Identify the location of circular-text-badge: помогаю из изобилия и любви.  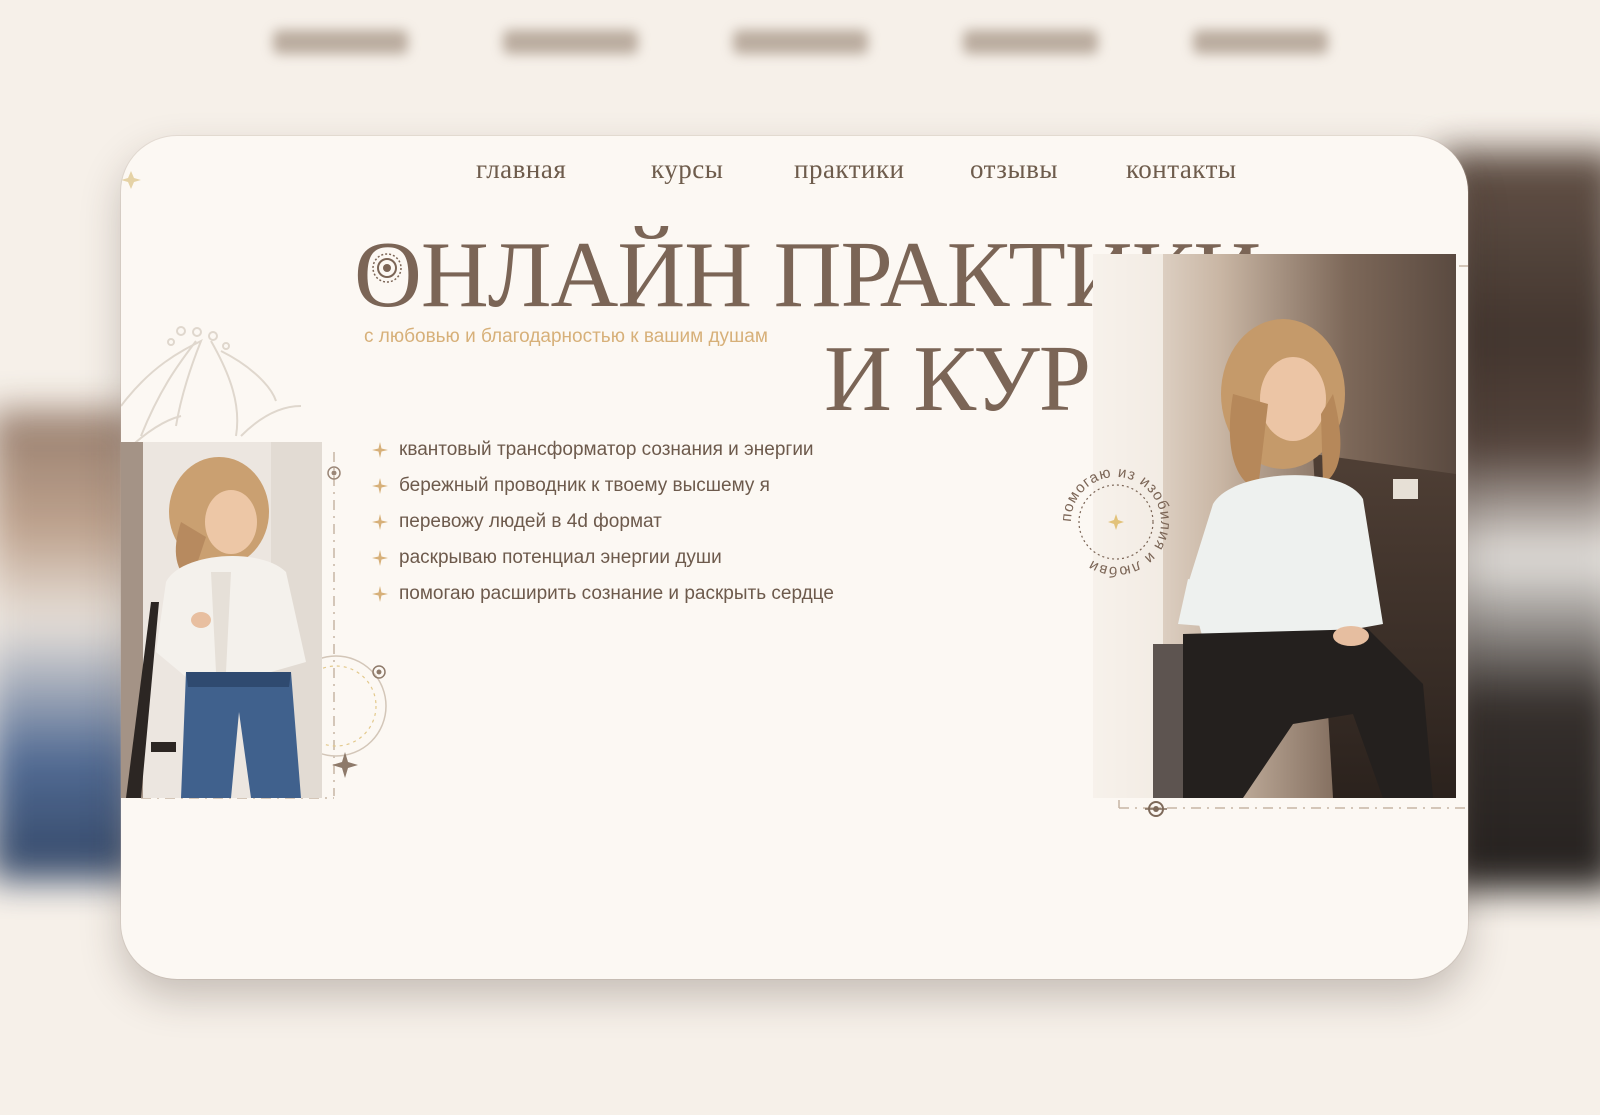
(1115, 522).